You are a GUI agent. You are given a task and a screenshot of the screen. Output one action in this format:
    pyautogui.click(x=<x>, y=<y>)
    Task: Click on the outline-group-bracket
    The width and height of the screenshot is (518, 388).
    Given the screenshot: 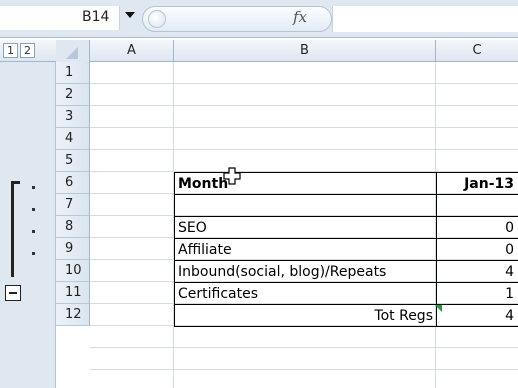 What is the action you would take?
    pyautogui.click(x=12, y=229)
    